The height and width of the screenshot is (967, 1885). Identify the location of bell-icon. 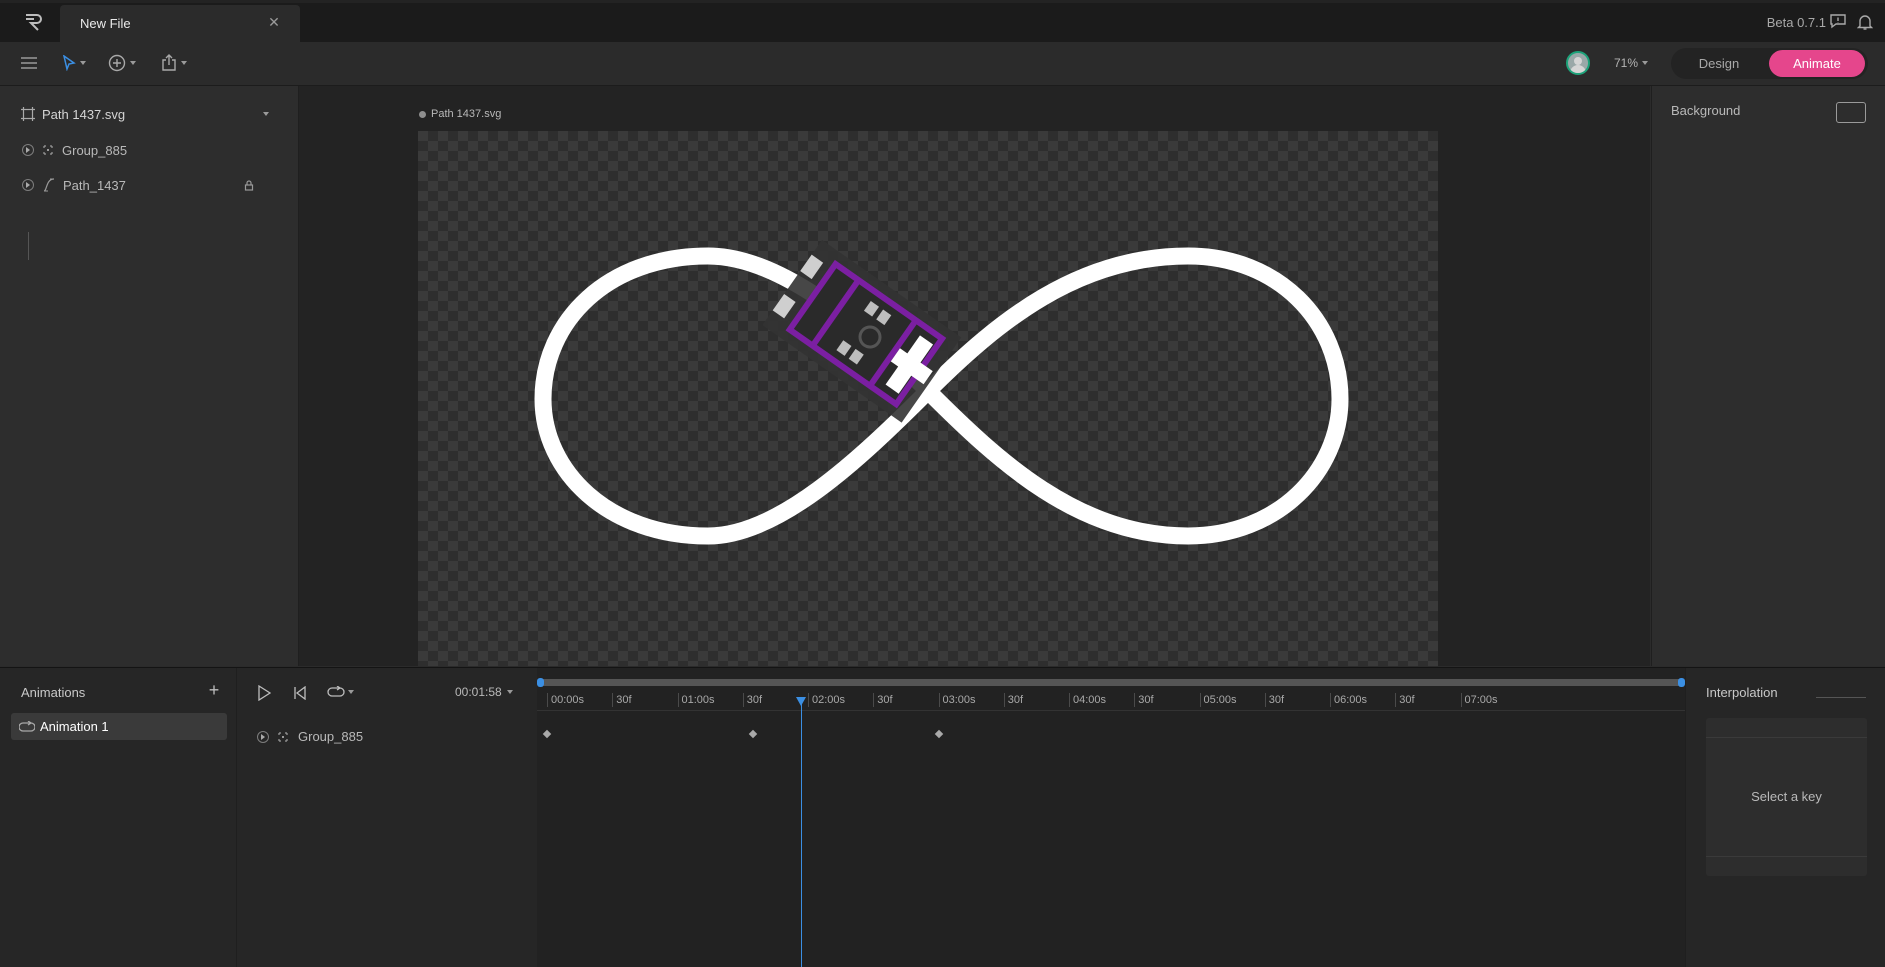
(1865, 22).